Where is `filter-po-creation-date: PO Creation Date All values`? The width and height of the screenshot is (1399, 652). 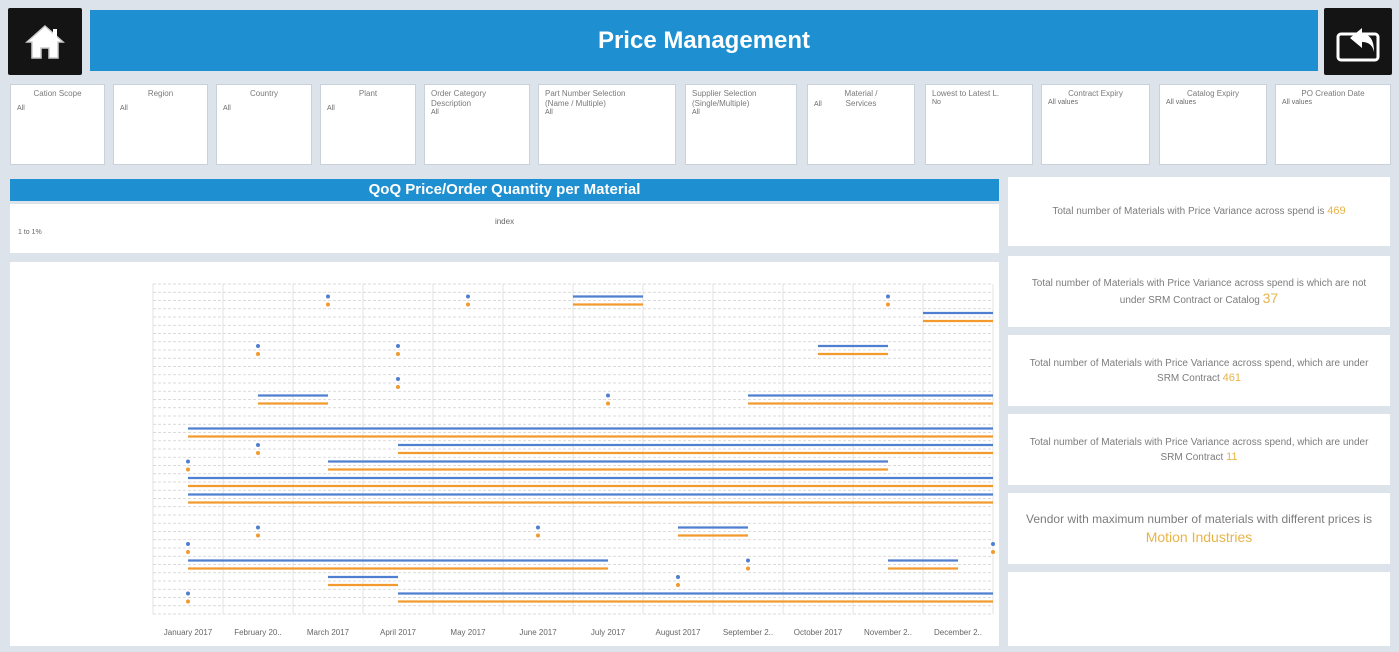
filter-po-creation-date: PO Creation Date All values is located at coordinates (1333, 124).